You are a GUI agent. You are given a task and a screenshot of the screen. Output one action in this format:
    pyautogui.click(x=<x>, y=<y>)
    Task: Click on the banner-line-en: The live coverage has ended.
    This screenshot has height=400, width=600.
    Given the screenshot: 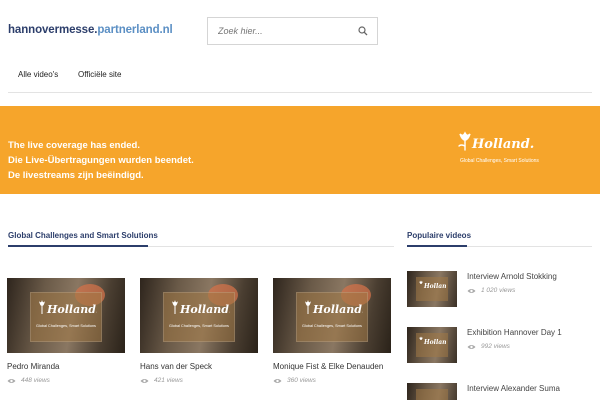 What is the action you would take?
    pyautogui.click(x=74, y=145)
    